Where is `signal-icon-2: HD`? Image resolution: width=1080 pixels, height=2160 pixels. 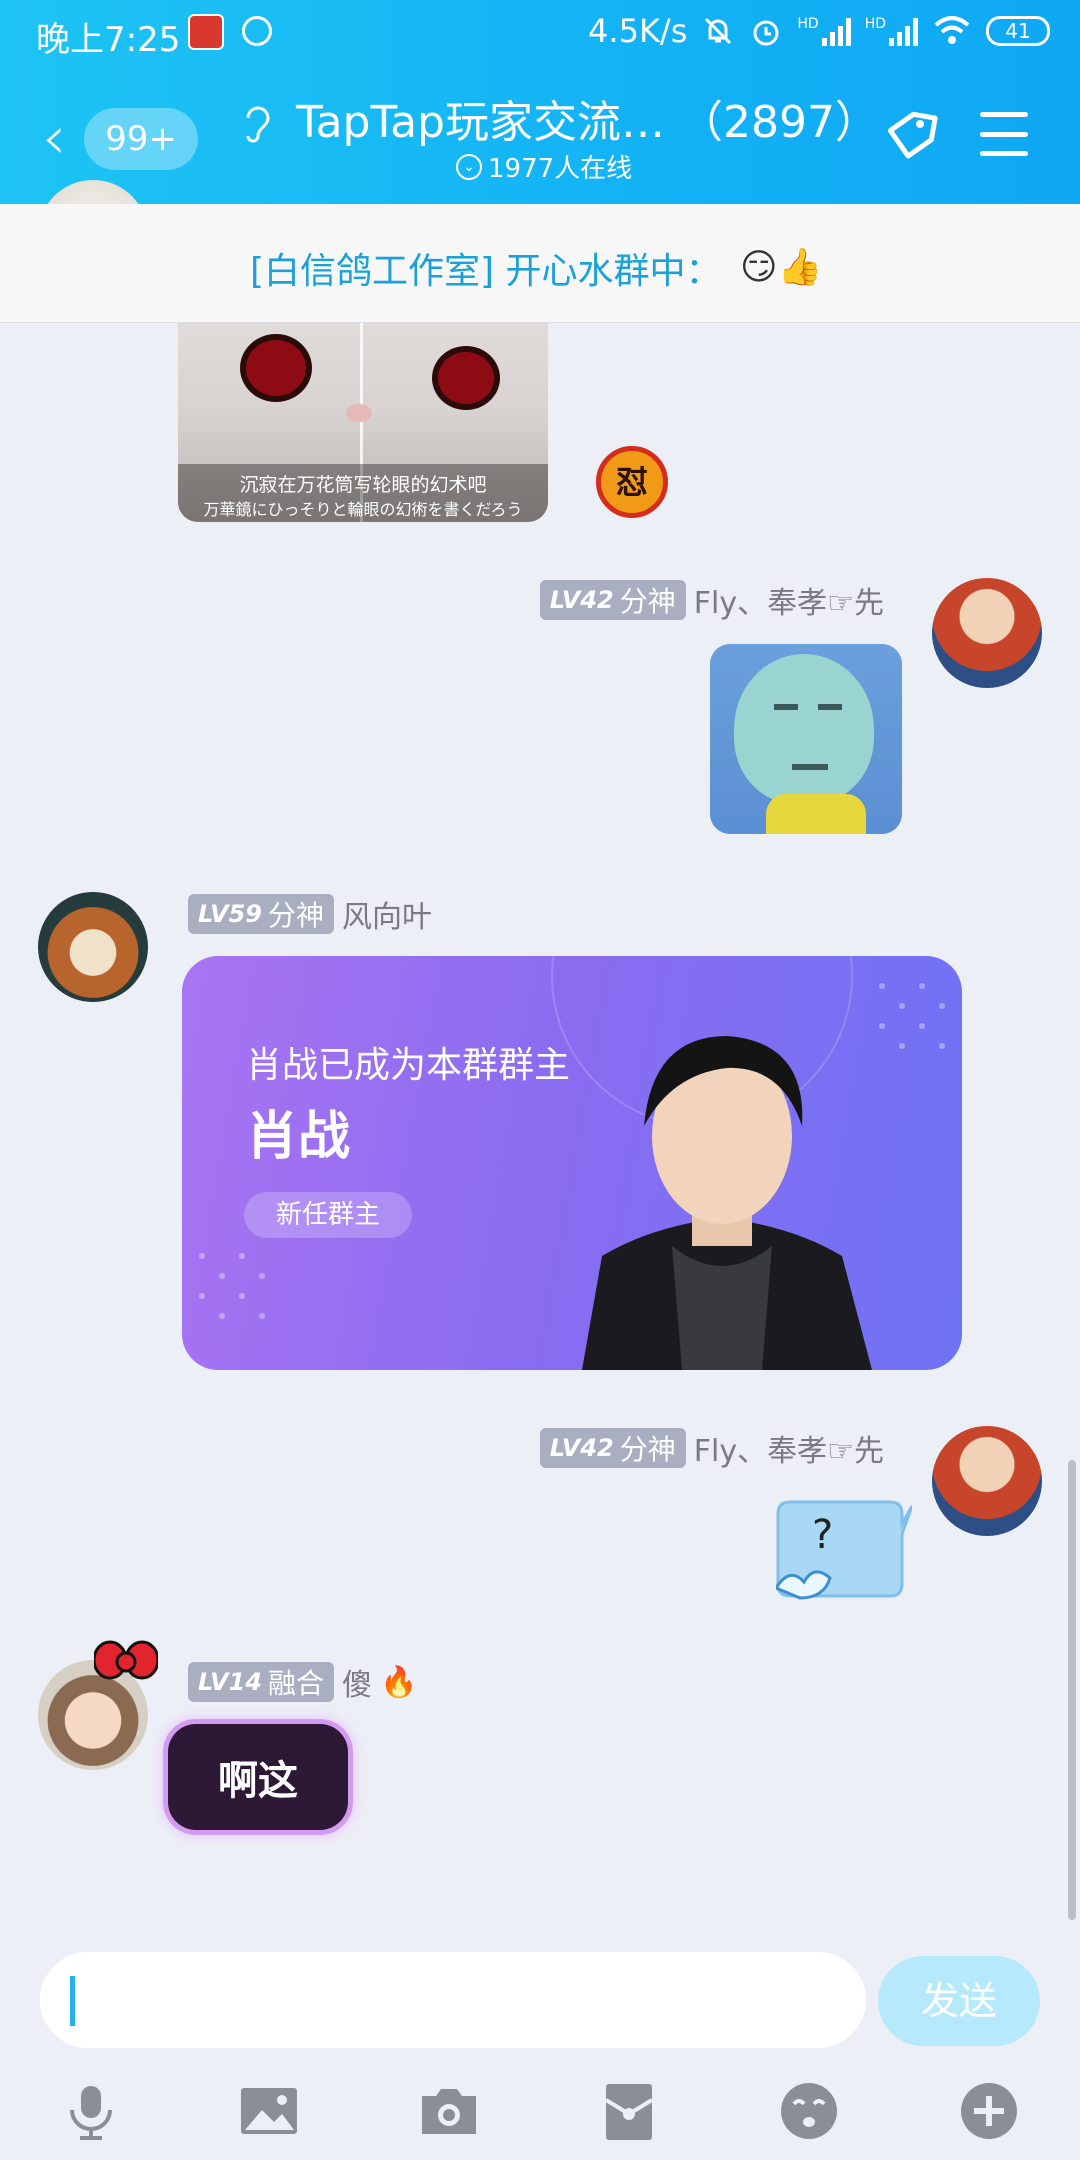
signal-icon-2: HD is located at coordinates (891, 31).